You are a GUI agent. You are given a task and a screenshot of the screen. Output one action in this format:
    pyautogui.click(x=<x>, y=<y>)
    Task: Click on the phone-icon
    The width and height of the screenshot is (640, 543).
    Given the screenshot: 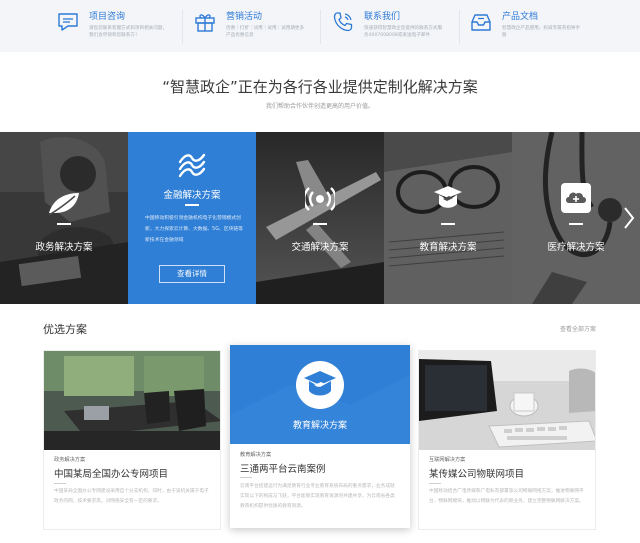 What is the action you would take?
    pyautogui.click(x=343, y=22)
    